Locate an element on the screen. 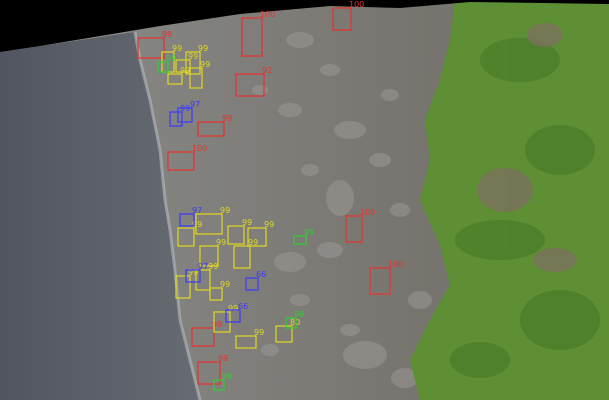 The width and height of the screenshot is (609, 400). confidence-label: 80 is located at coordinates (295, 322).